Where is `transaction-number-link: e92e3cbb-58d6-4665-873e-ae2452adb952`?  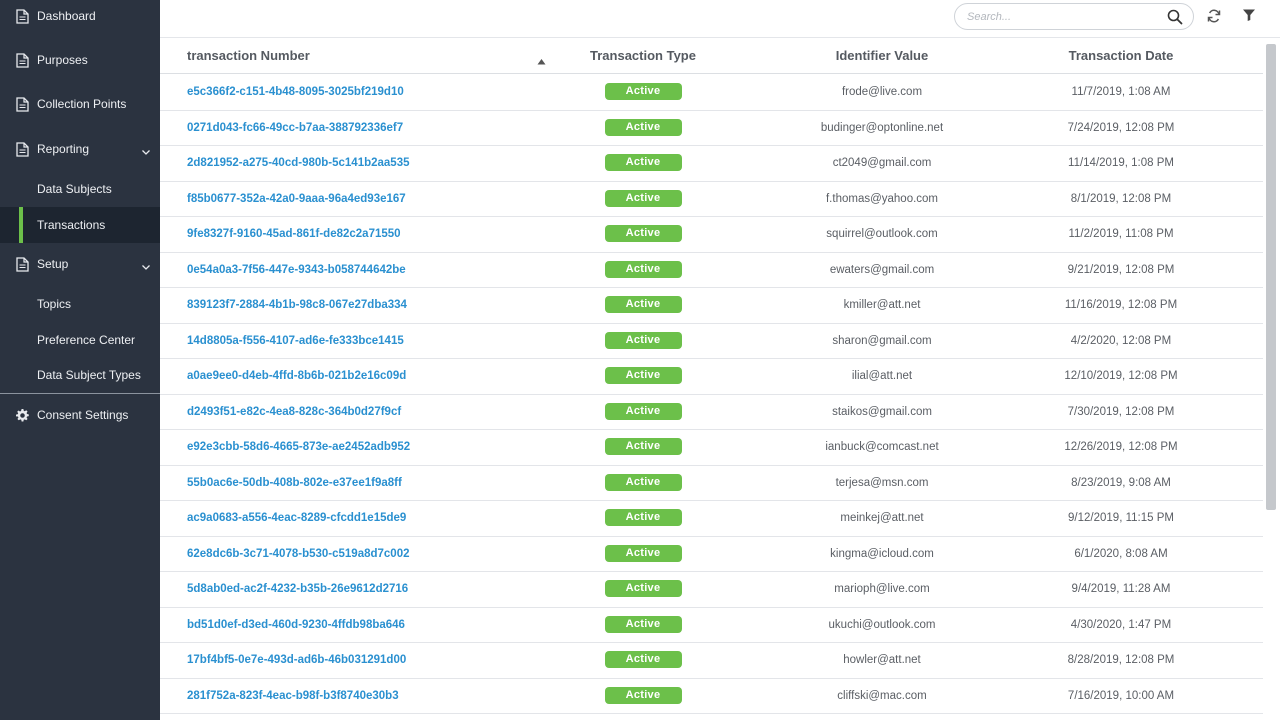
transaction-number-link: e92e3cbb-58d6-4665-873e-ae2452adb952 is located at coordinates (298, 447).